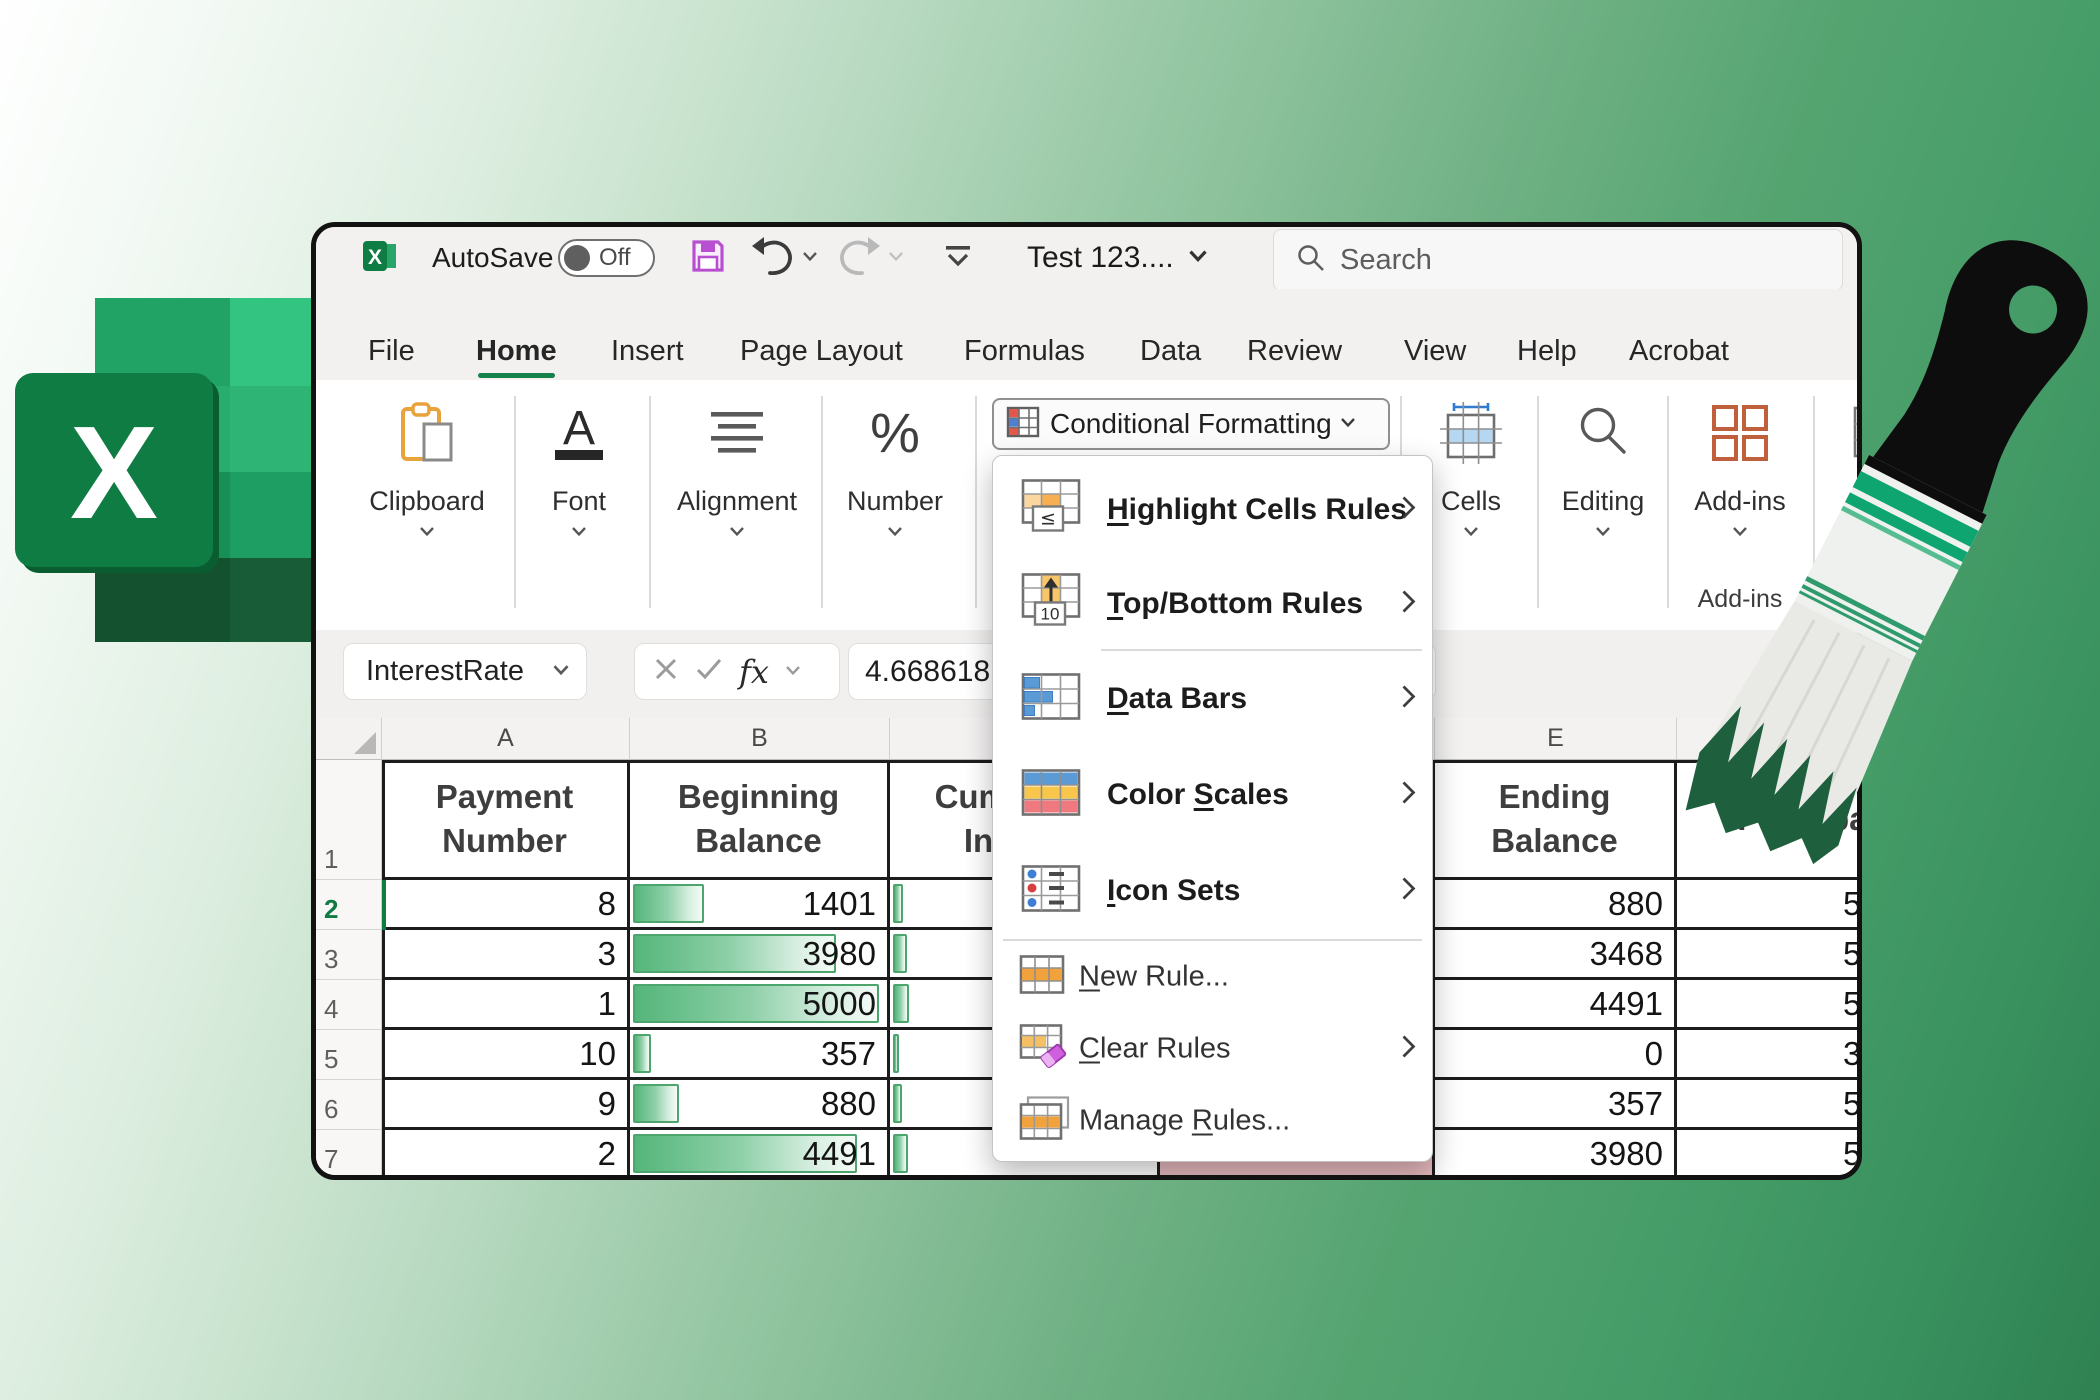 The width and height of the screenshot is (2100, 1400). Describe the element at coordinates (465, 671) in the screenshot. I see `name-box: InterestRate` at that location.